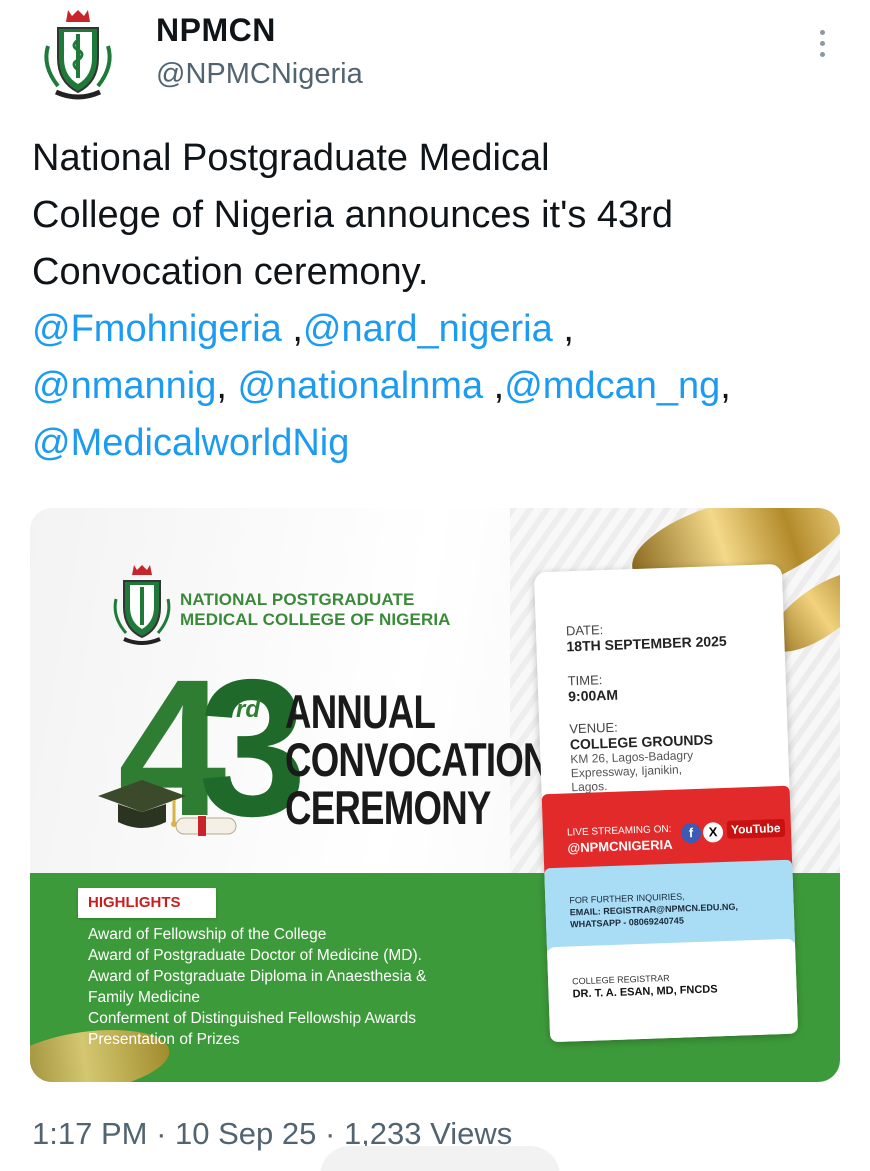 The image size is (870, 1171). What do you see at coordinates (620, 979) in the screenshot?
I see `registrar-label: COLLEGE REGISTRAR` at bounding box center [620, 979].